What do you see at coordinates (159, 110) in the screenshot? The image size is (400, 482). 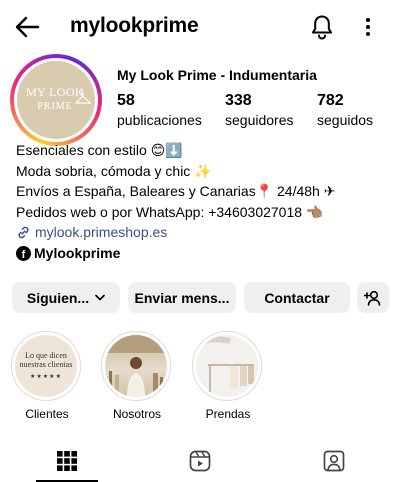 I see `posts-count: 58 publicaciones` at bounding box center [159, 110].